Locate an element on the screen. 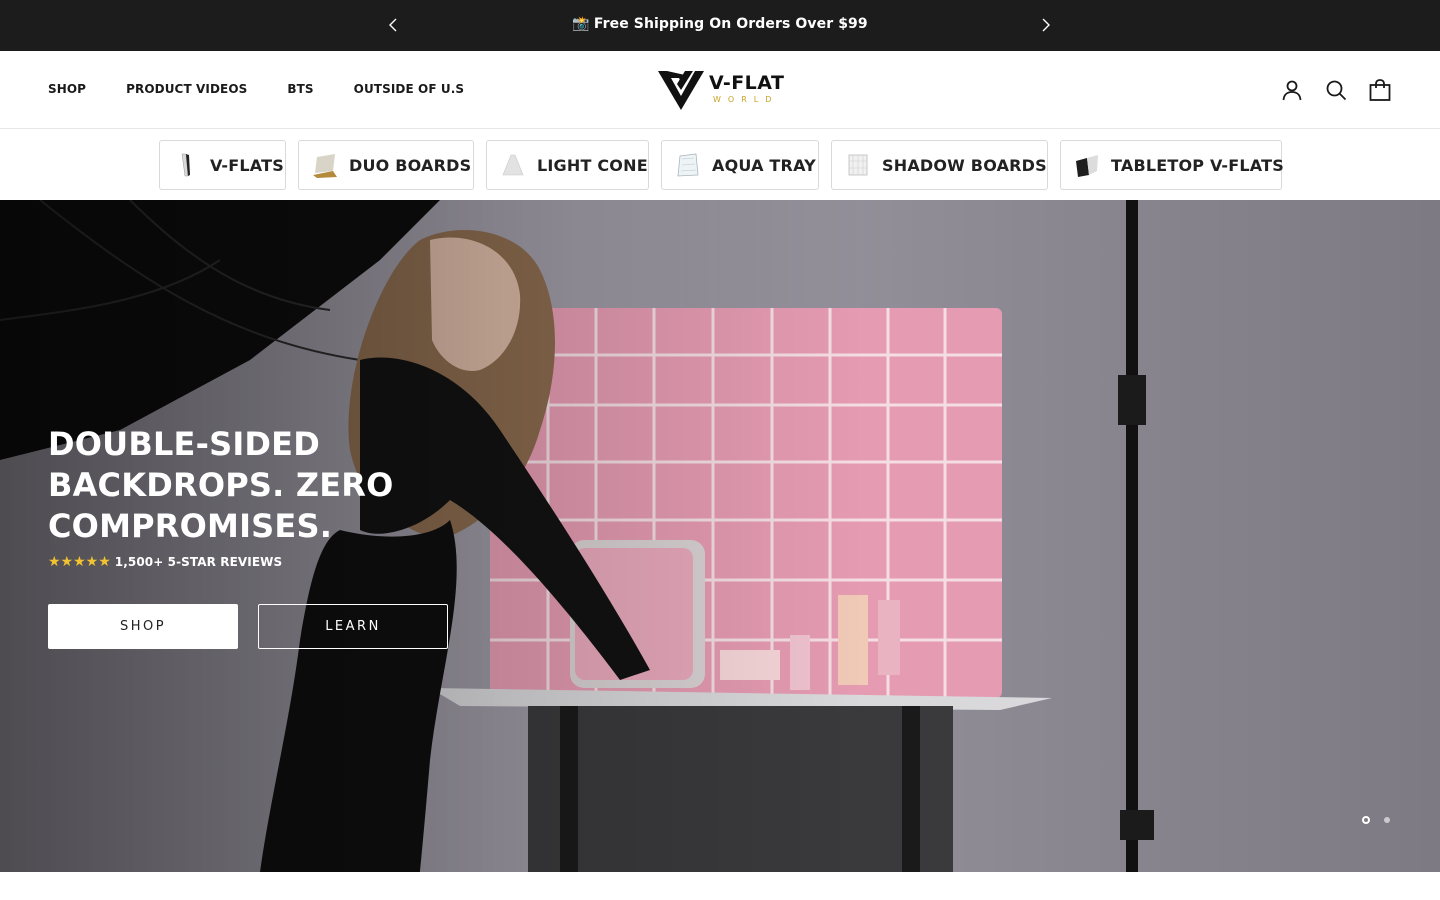 Image resolution: width=1440 pixels, height=900 pixels. category-chip-shadow-boards: SHADOW BOARDS is located at coordinates (939, 165).